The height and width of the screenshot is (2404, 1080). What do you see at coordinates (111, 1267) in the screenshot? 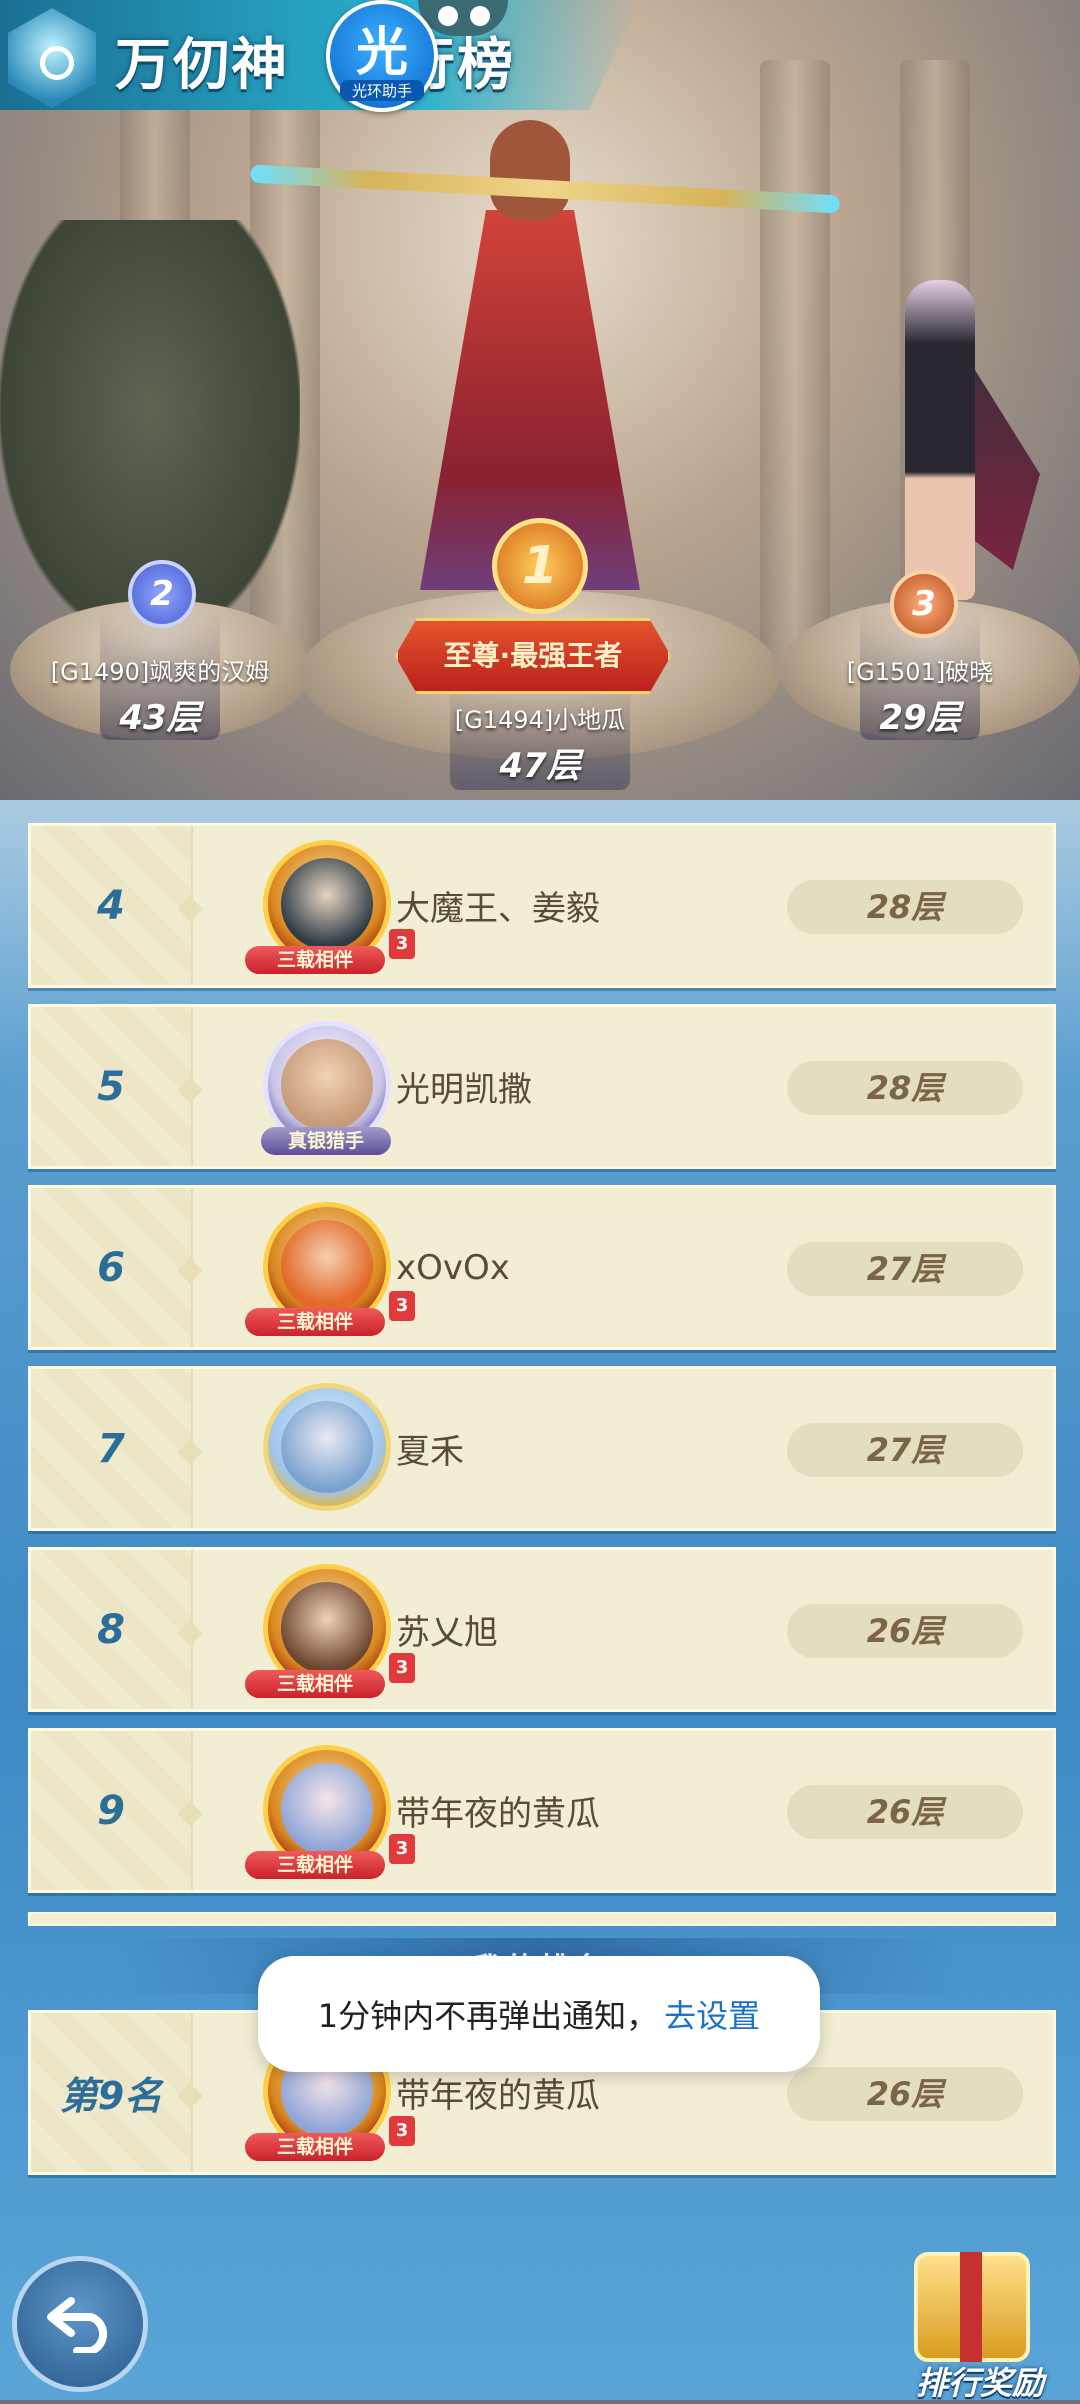
I see `rank-number: 6` at bounding box center [111, 1267].